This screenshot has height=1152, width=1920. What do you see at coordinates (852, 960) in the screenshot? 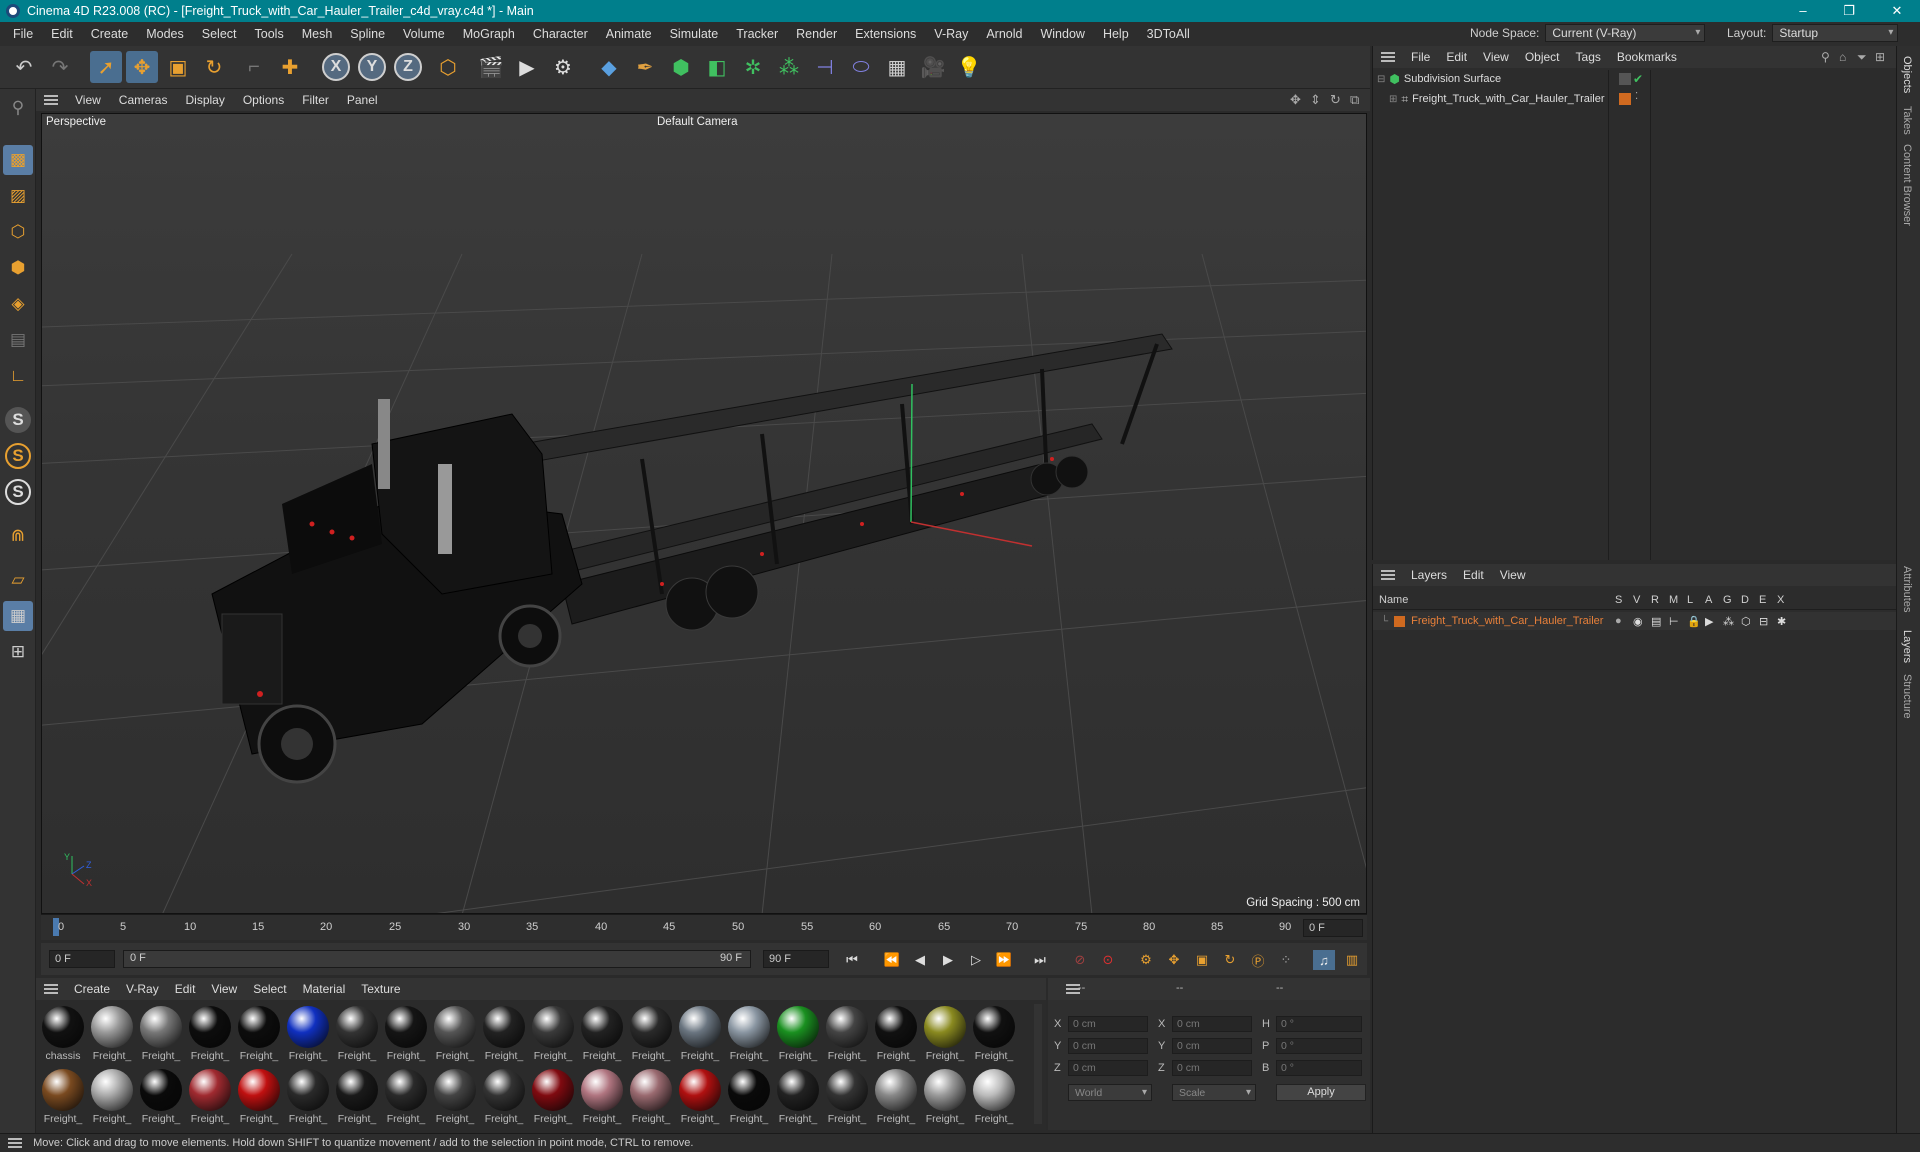
I see `go-to-start-icon: ⏮` at bounding box center [852, 960].